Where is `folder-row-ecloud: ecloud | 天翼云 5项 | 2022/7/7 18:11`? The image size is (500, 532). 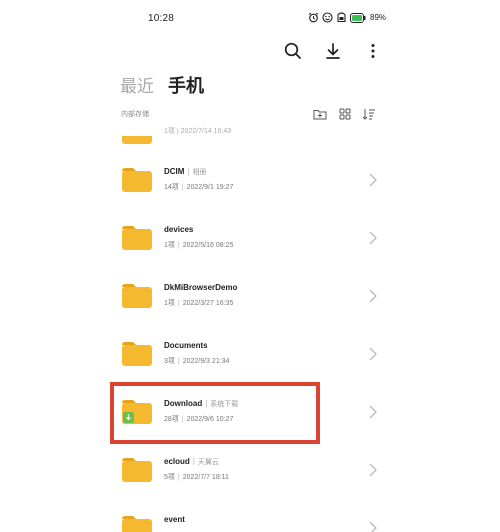 folder-row-ecloud: ecloud | 天翼云 5项 | 2022/7/7 18:11 is located at coordinates (248, 471).